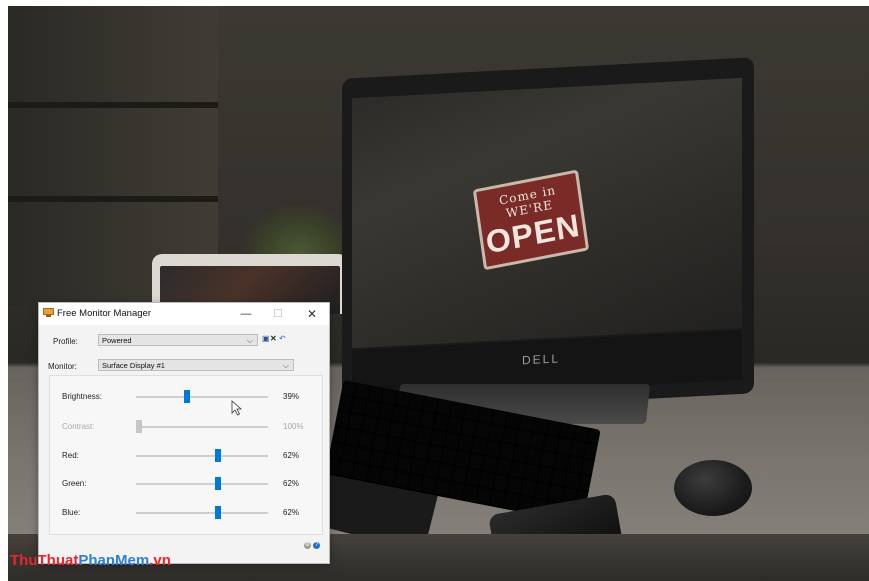 This screenshot has height=581, width=869. What do you see at coordinates (291, 455) in the screenshot?
I see `red-value: 62%` at bounding box center [291, 455].